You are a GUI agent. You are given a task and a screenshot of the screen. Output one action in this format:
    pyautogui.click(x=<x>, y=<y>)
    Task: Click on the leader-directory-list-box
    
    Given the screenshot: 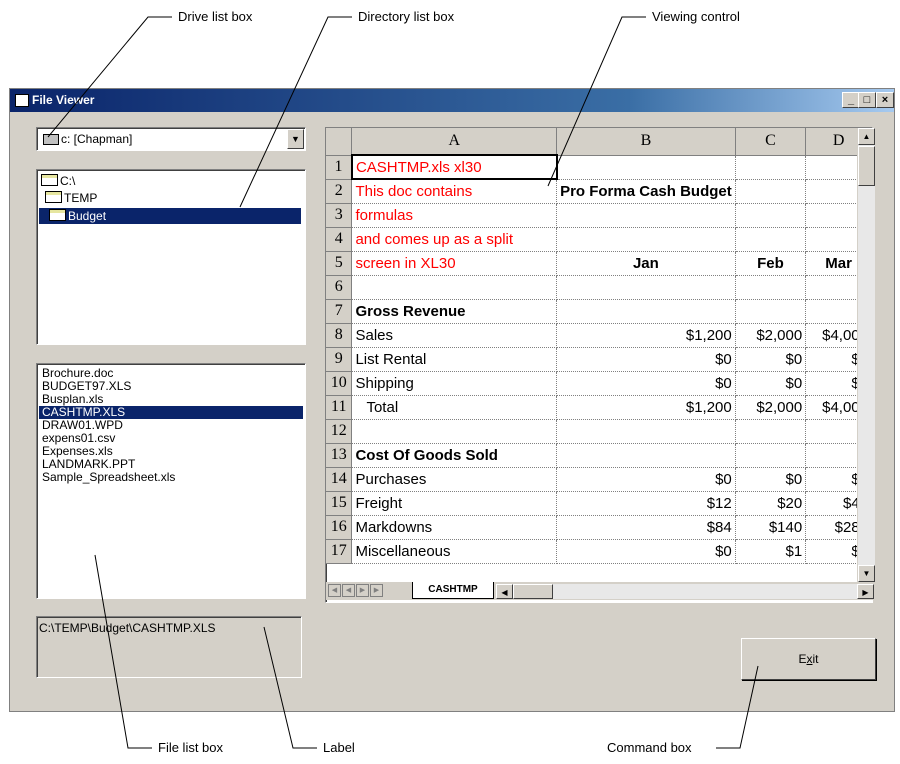 What is the action you would take?
    pyautogui.click(x=295, y=112)
    